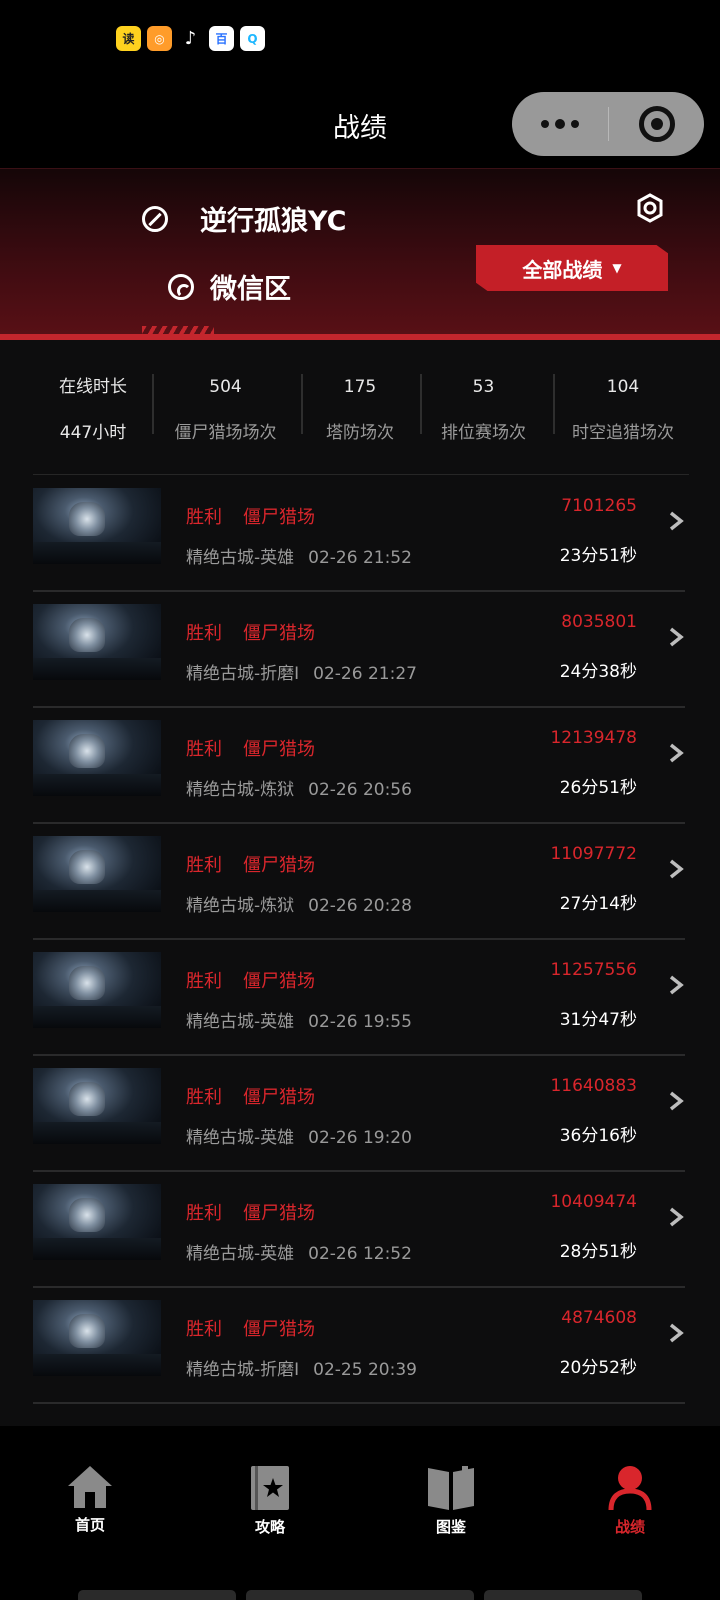 The height and width of the screenshot is (1600, 720). Describe the element at coordinates (360, 1022) in the screenshot. I see `match-time: 02-26 19:55` at that location.